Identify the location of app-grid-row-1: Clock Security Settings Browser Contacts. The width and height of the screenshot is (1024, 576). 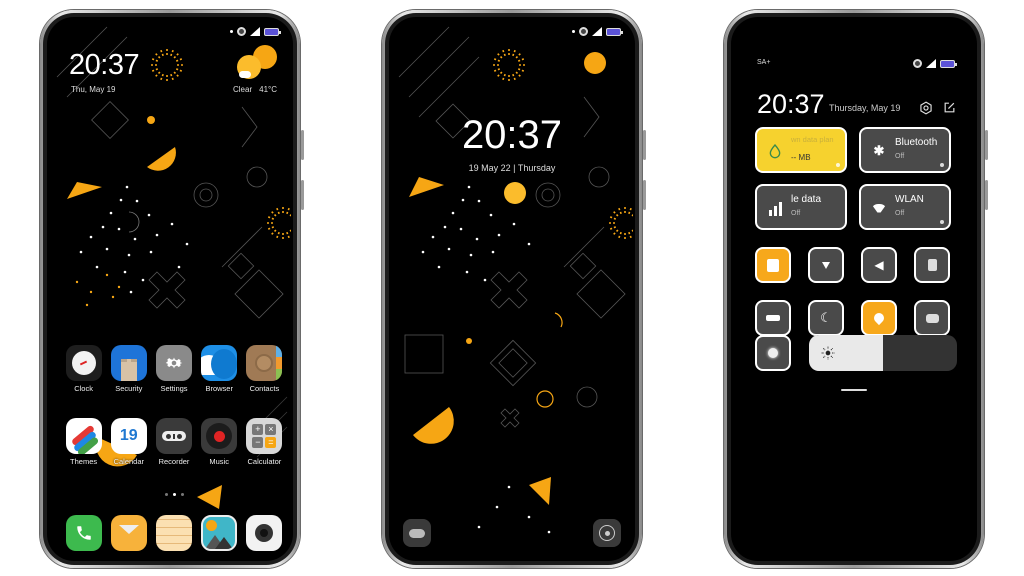
(174, 369).